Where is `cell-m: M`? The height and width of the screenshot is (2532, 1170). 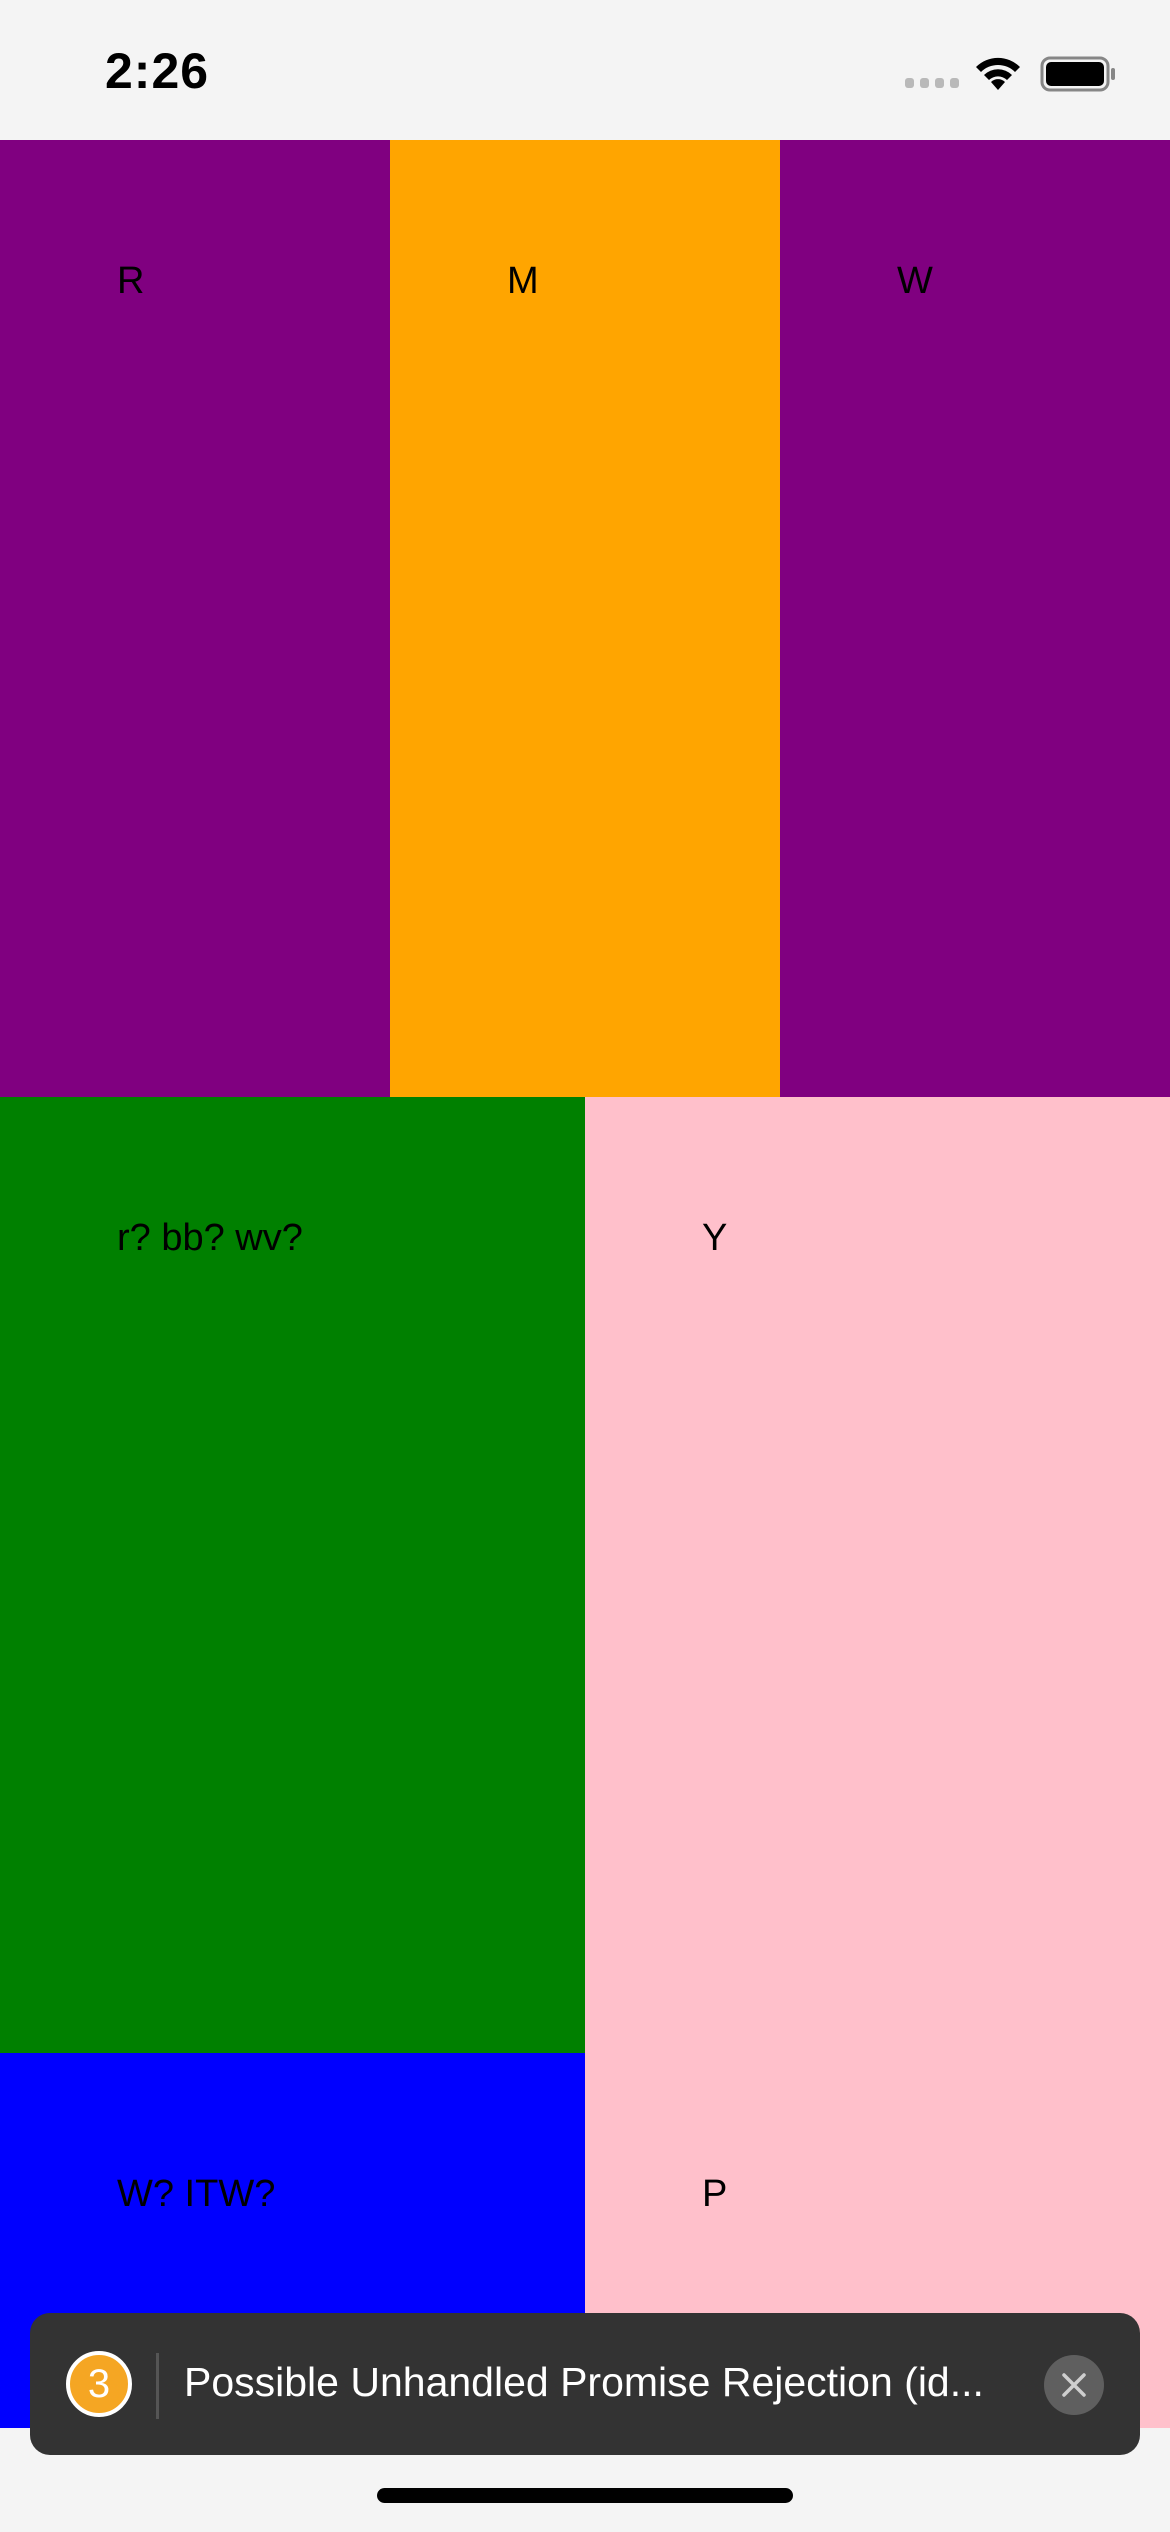 cell-m: M is located at coordinates (585, 618).